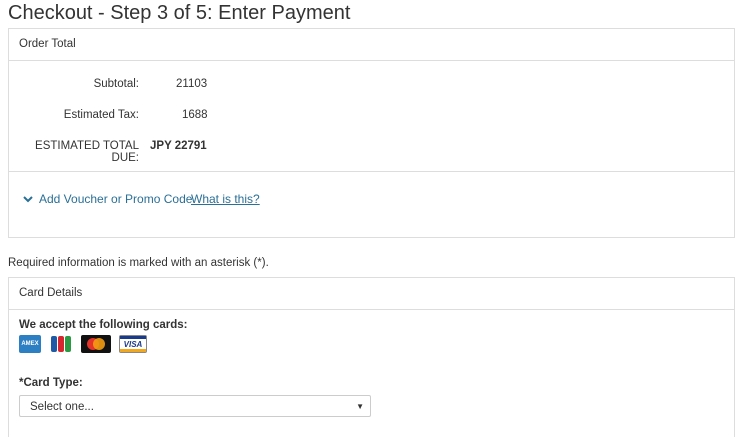  I want to click on card-type-label: *Card Type:, so click(51, 383).